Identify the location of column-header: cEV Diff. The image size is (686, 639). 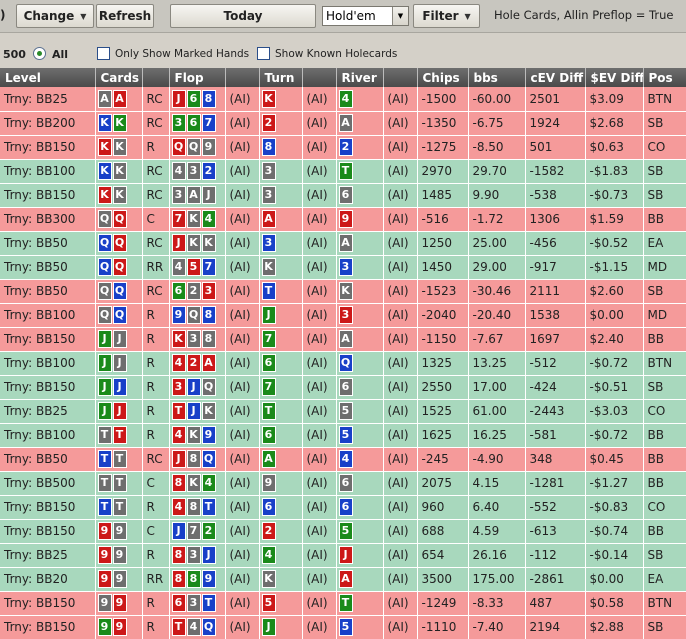
(555, 77).